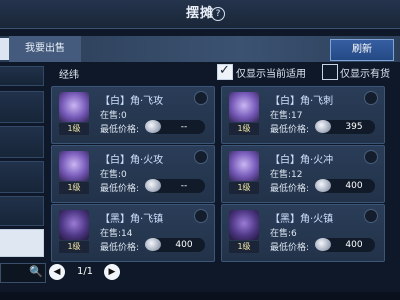  Describe the element at coordinates (69, 75) in the screenshot. I see `section-heading: 经纬` at that location.